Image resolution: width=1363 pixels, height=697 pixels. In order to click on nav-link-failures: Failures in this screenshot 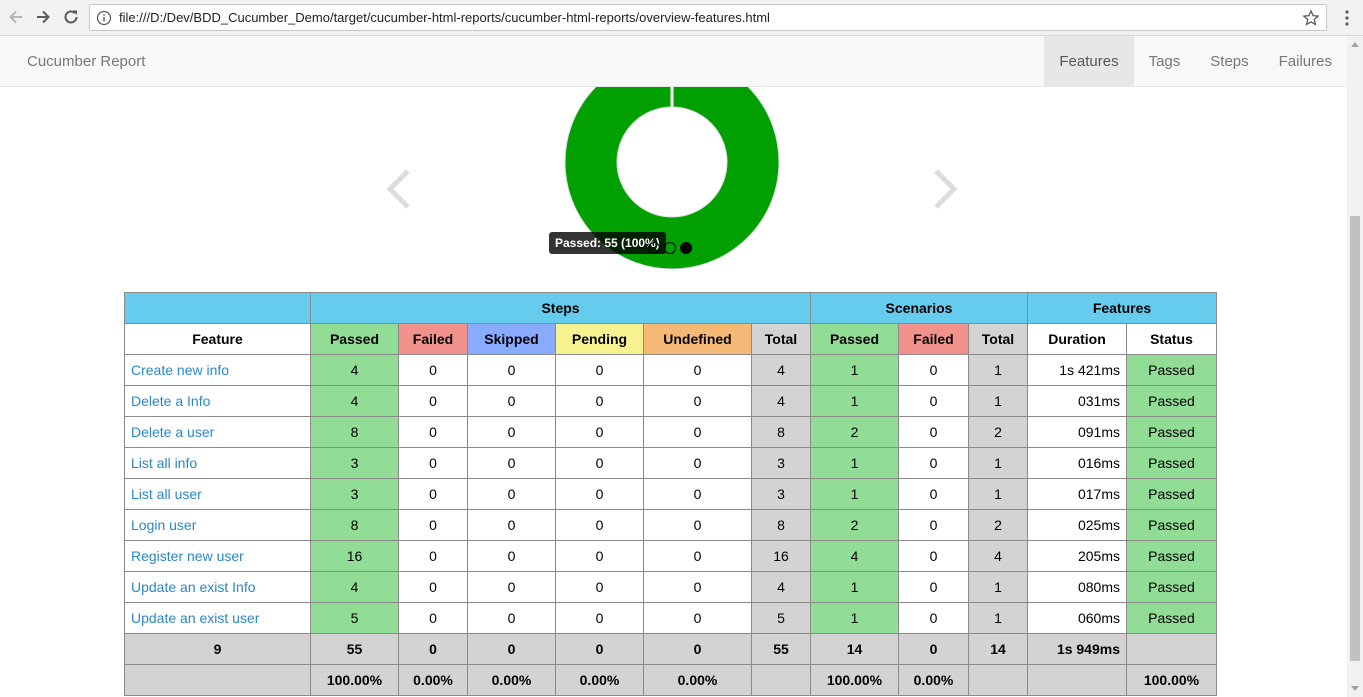, I will do `click(1305, 61)`.